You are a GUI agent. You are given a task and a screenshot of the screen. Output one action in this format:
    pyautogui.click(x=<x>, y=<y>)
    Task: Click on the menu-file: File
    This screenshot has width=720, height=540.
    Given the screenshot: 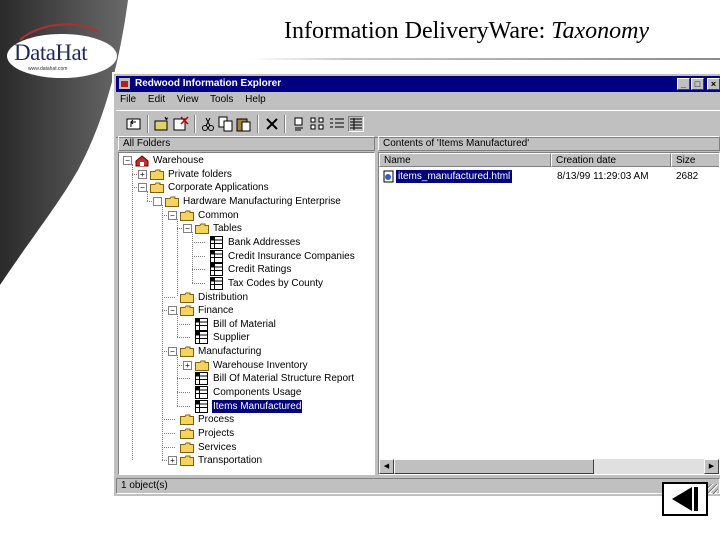 What is the action you would take?
    pyautogui.click(x=128, y=99)
    